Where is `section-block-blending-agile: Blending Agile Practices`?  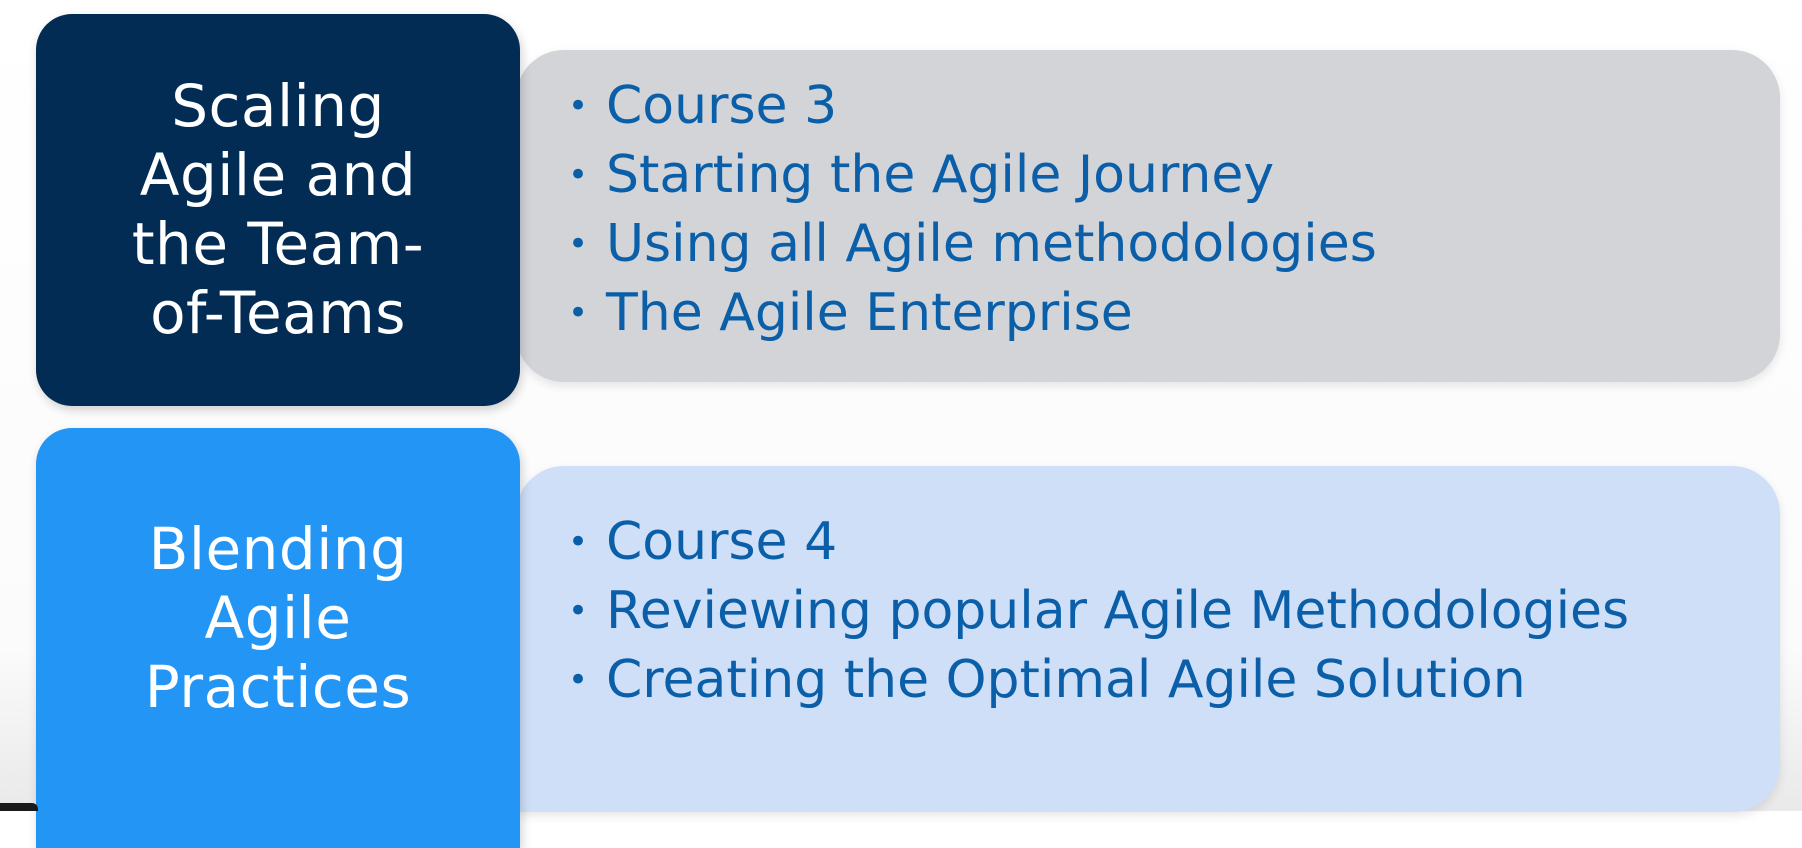 section-block-blending-agile: Blending Agile Practices is located at coordinates (278, 638).